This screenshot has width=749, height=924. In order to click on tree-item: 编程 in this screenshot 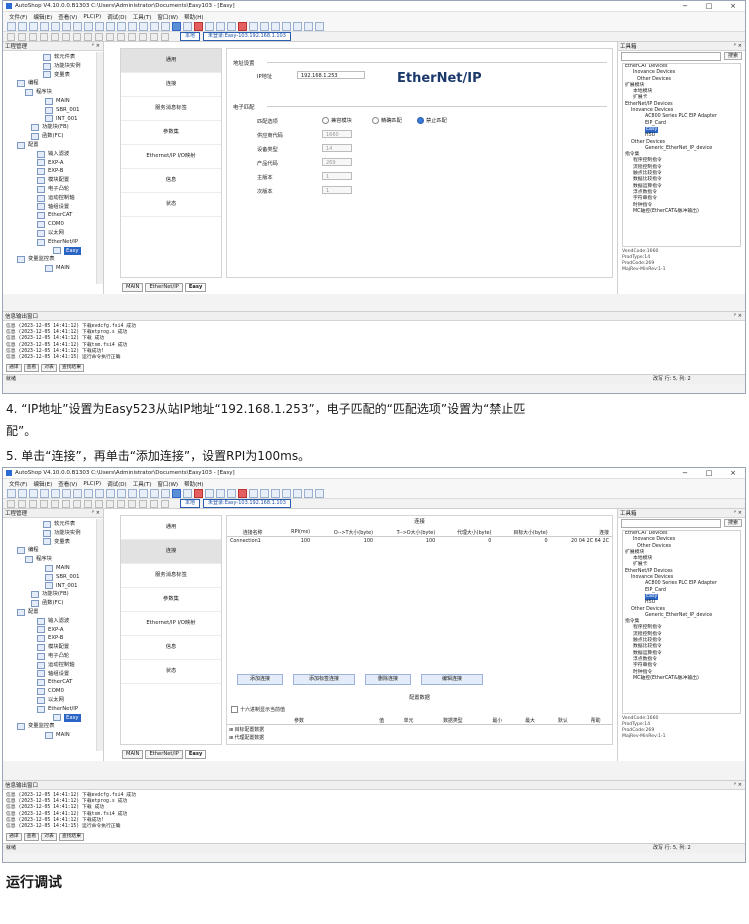, I will do `click(53, 550)`.